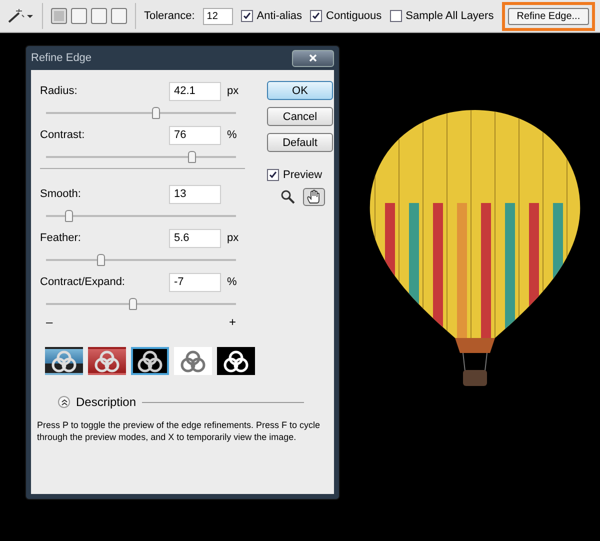  I want to click on value-field: -7, so click(195, 282).